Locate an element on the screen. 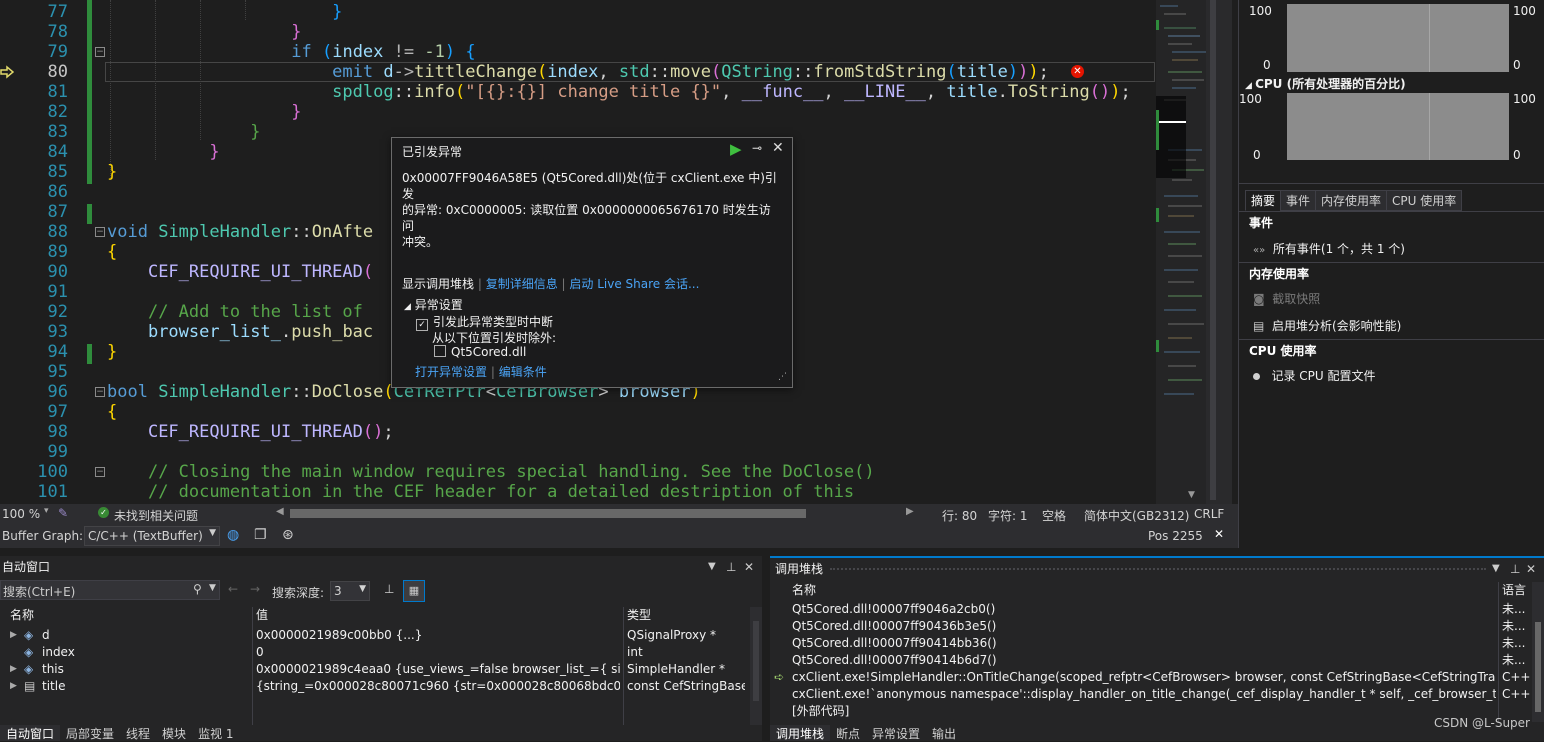  tab-summary: 摘要 is located at coordinates (1263, 200).